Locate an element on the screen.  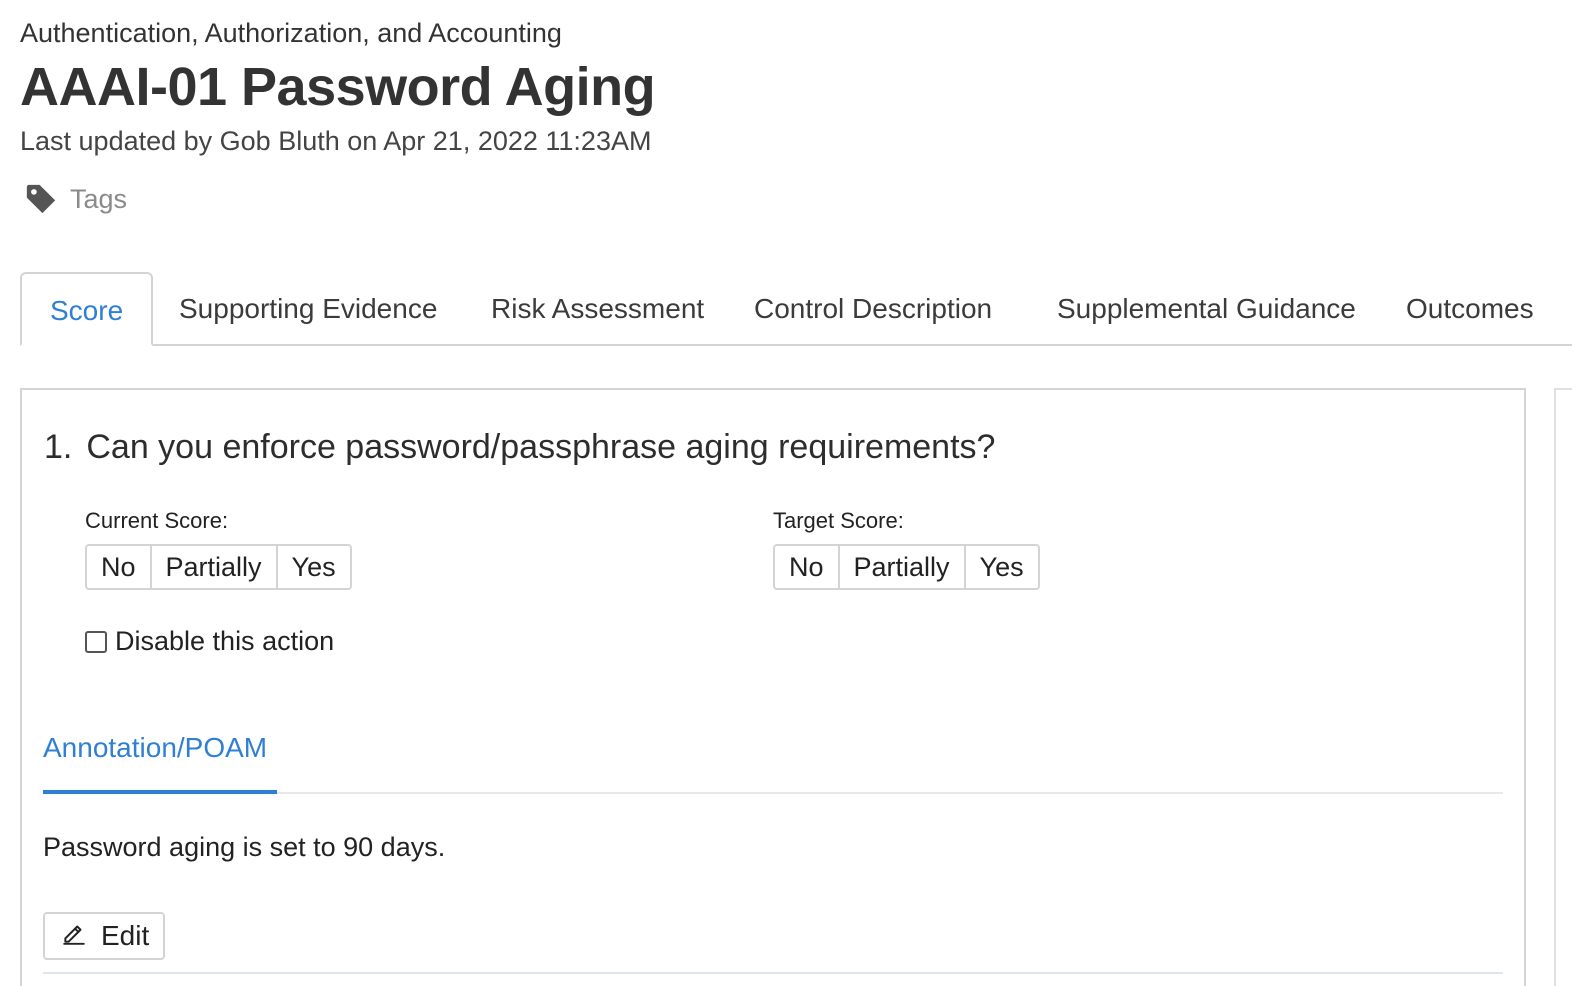
target-score-buttons: No Partially Yes is located at coordinates (906, 567).